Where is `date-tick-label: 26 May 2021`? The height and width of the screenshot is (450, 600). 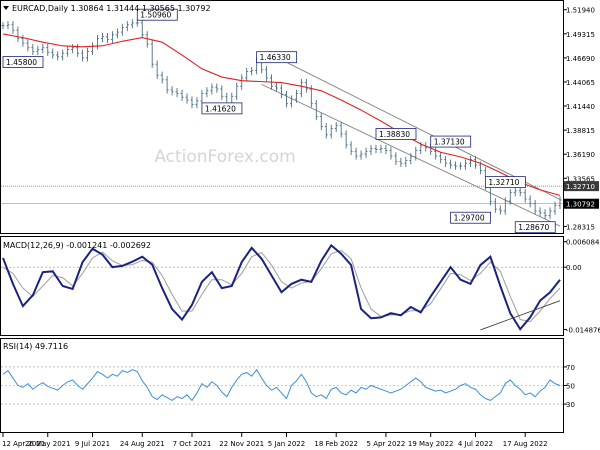
date-tick-label: 26 May 2021 is located at coordinates (48, 444).